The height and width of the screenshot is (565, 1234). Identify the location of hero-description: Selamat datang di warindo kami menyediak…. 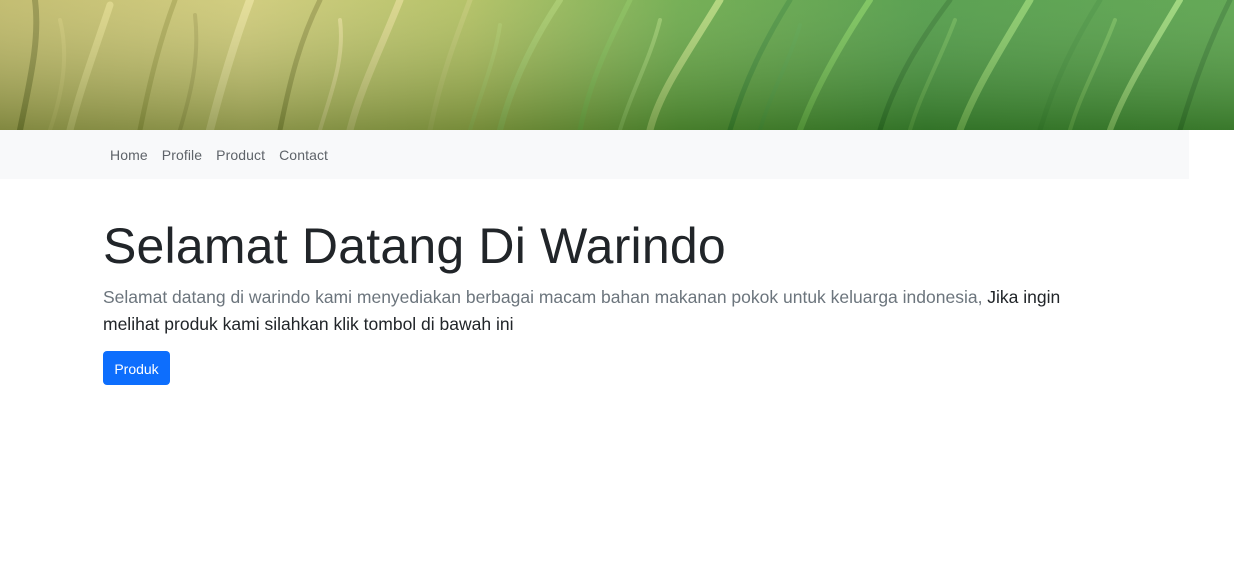
(608, 311).